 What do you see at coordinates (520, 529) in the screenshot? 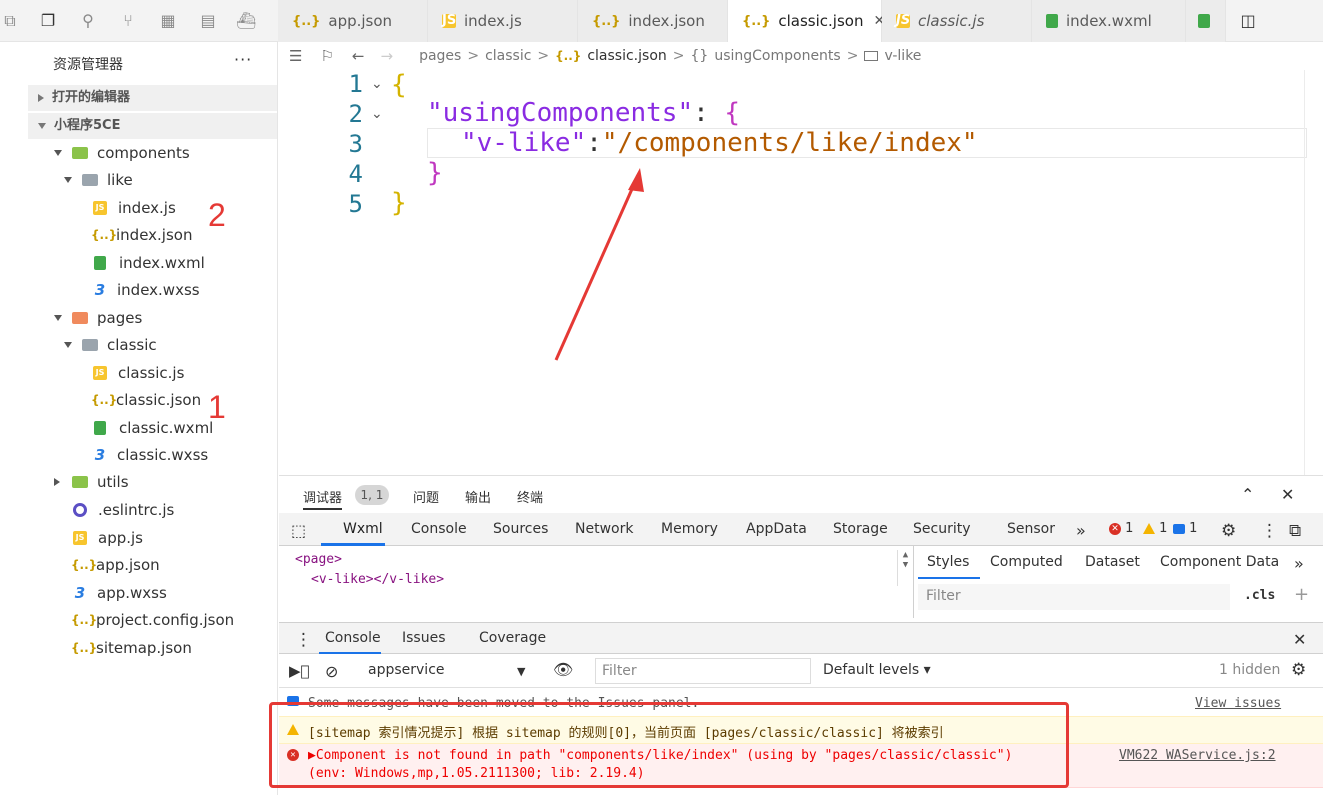
I see `tab-sources: Sources` at bounding box center [520, 529].